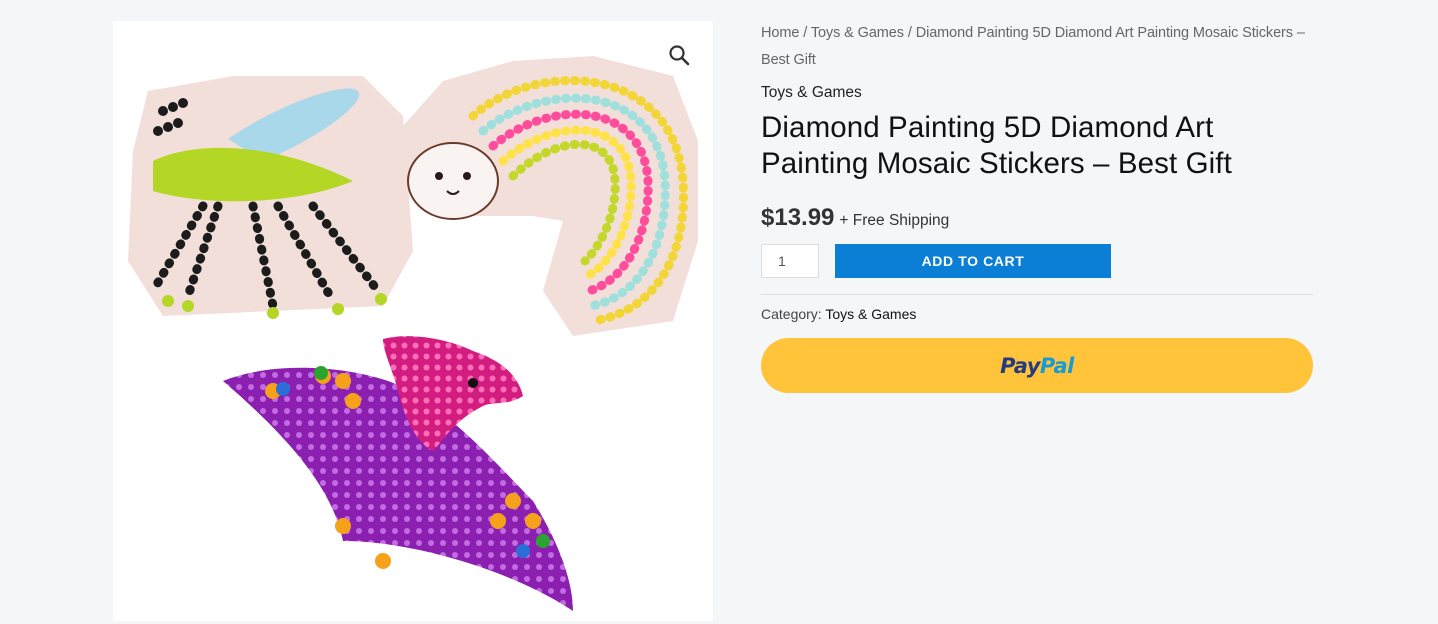 The width and height of the screenshot is (1438, 624). Describe the element at coordinates (398, 473) in the screenshot. I see `pterodactyl-sticker` at that location.